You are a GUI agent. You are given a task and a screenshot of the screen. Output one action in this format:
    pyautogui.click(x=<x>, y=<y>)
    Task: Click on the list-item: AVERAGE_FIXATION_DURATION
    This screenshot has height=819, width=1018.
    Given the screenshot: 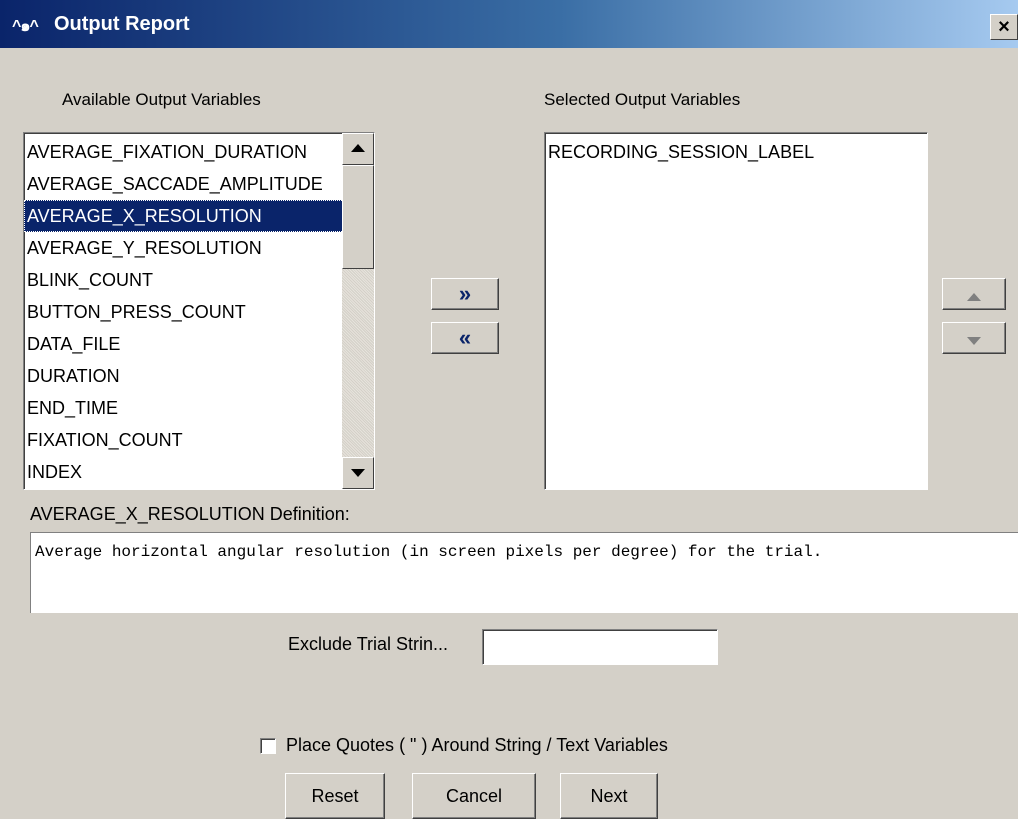 What is the action you would take?
    pyautogui.click(x=199, y=152)
    